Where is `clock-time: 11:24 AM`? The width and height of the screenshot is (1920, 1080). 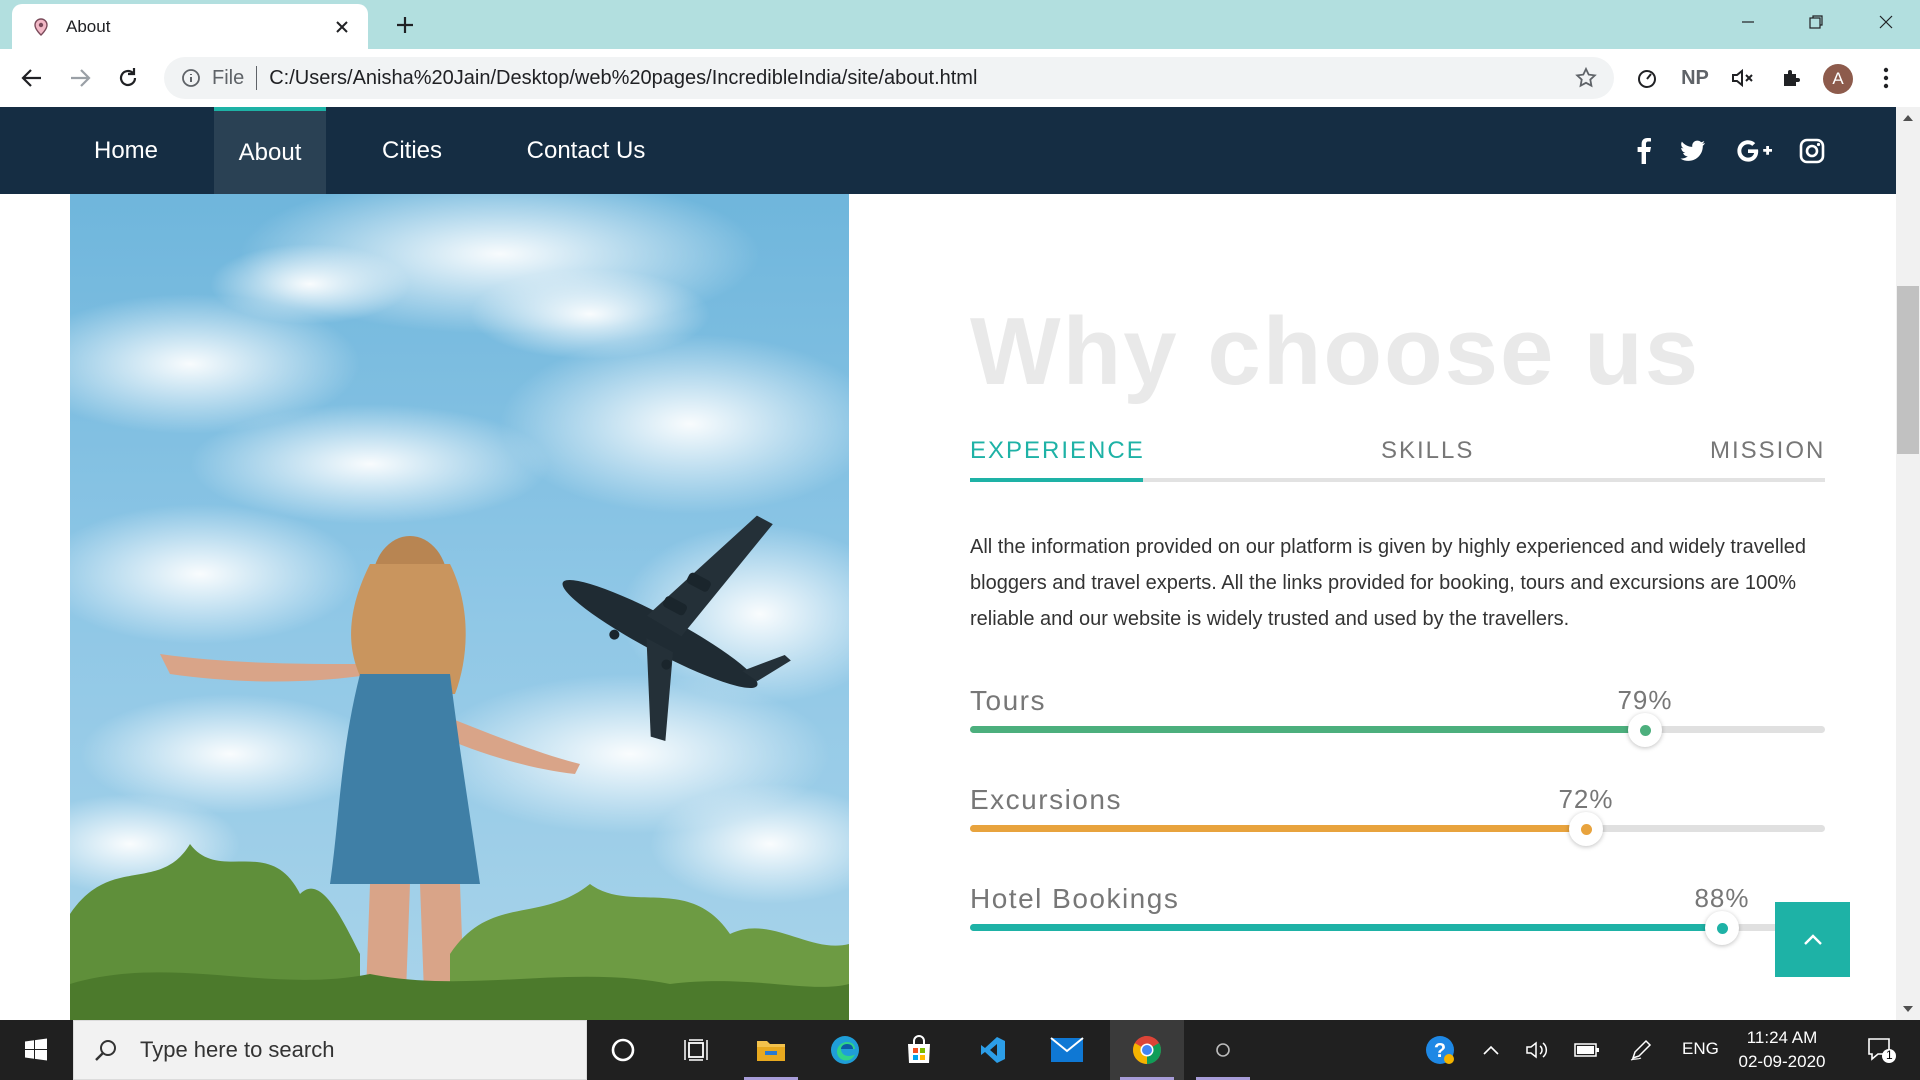 clock-time: 11:24 AM is located at coordinates (1782, 1037).